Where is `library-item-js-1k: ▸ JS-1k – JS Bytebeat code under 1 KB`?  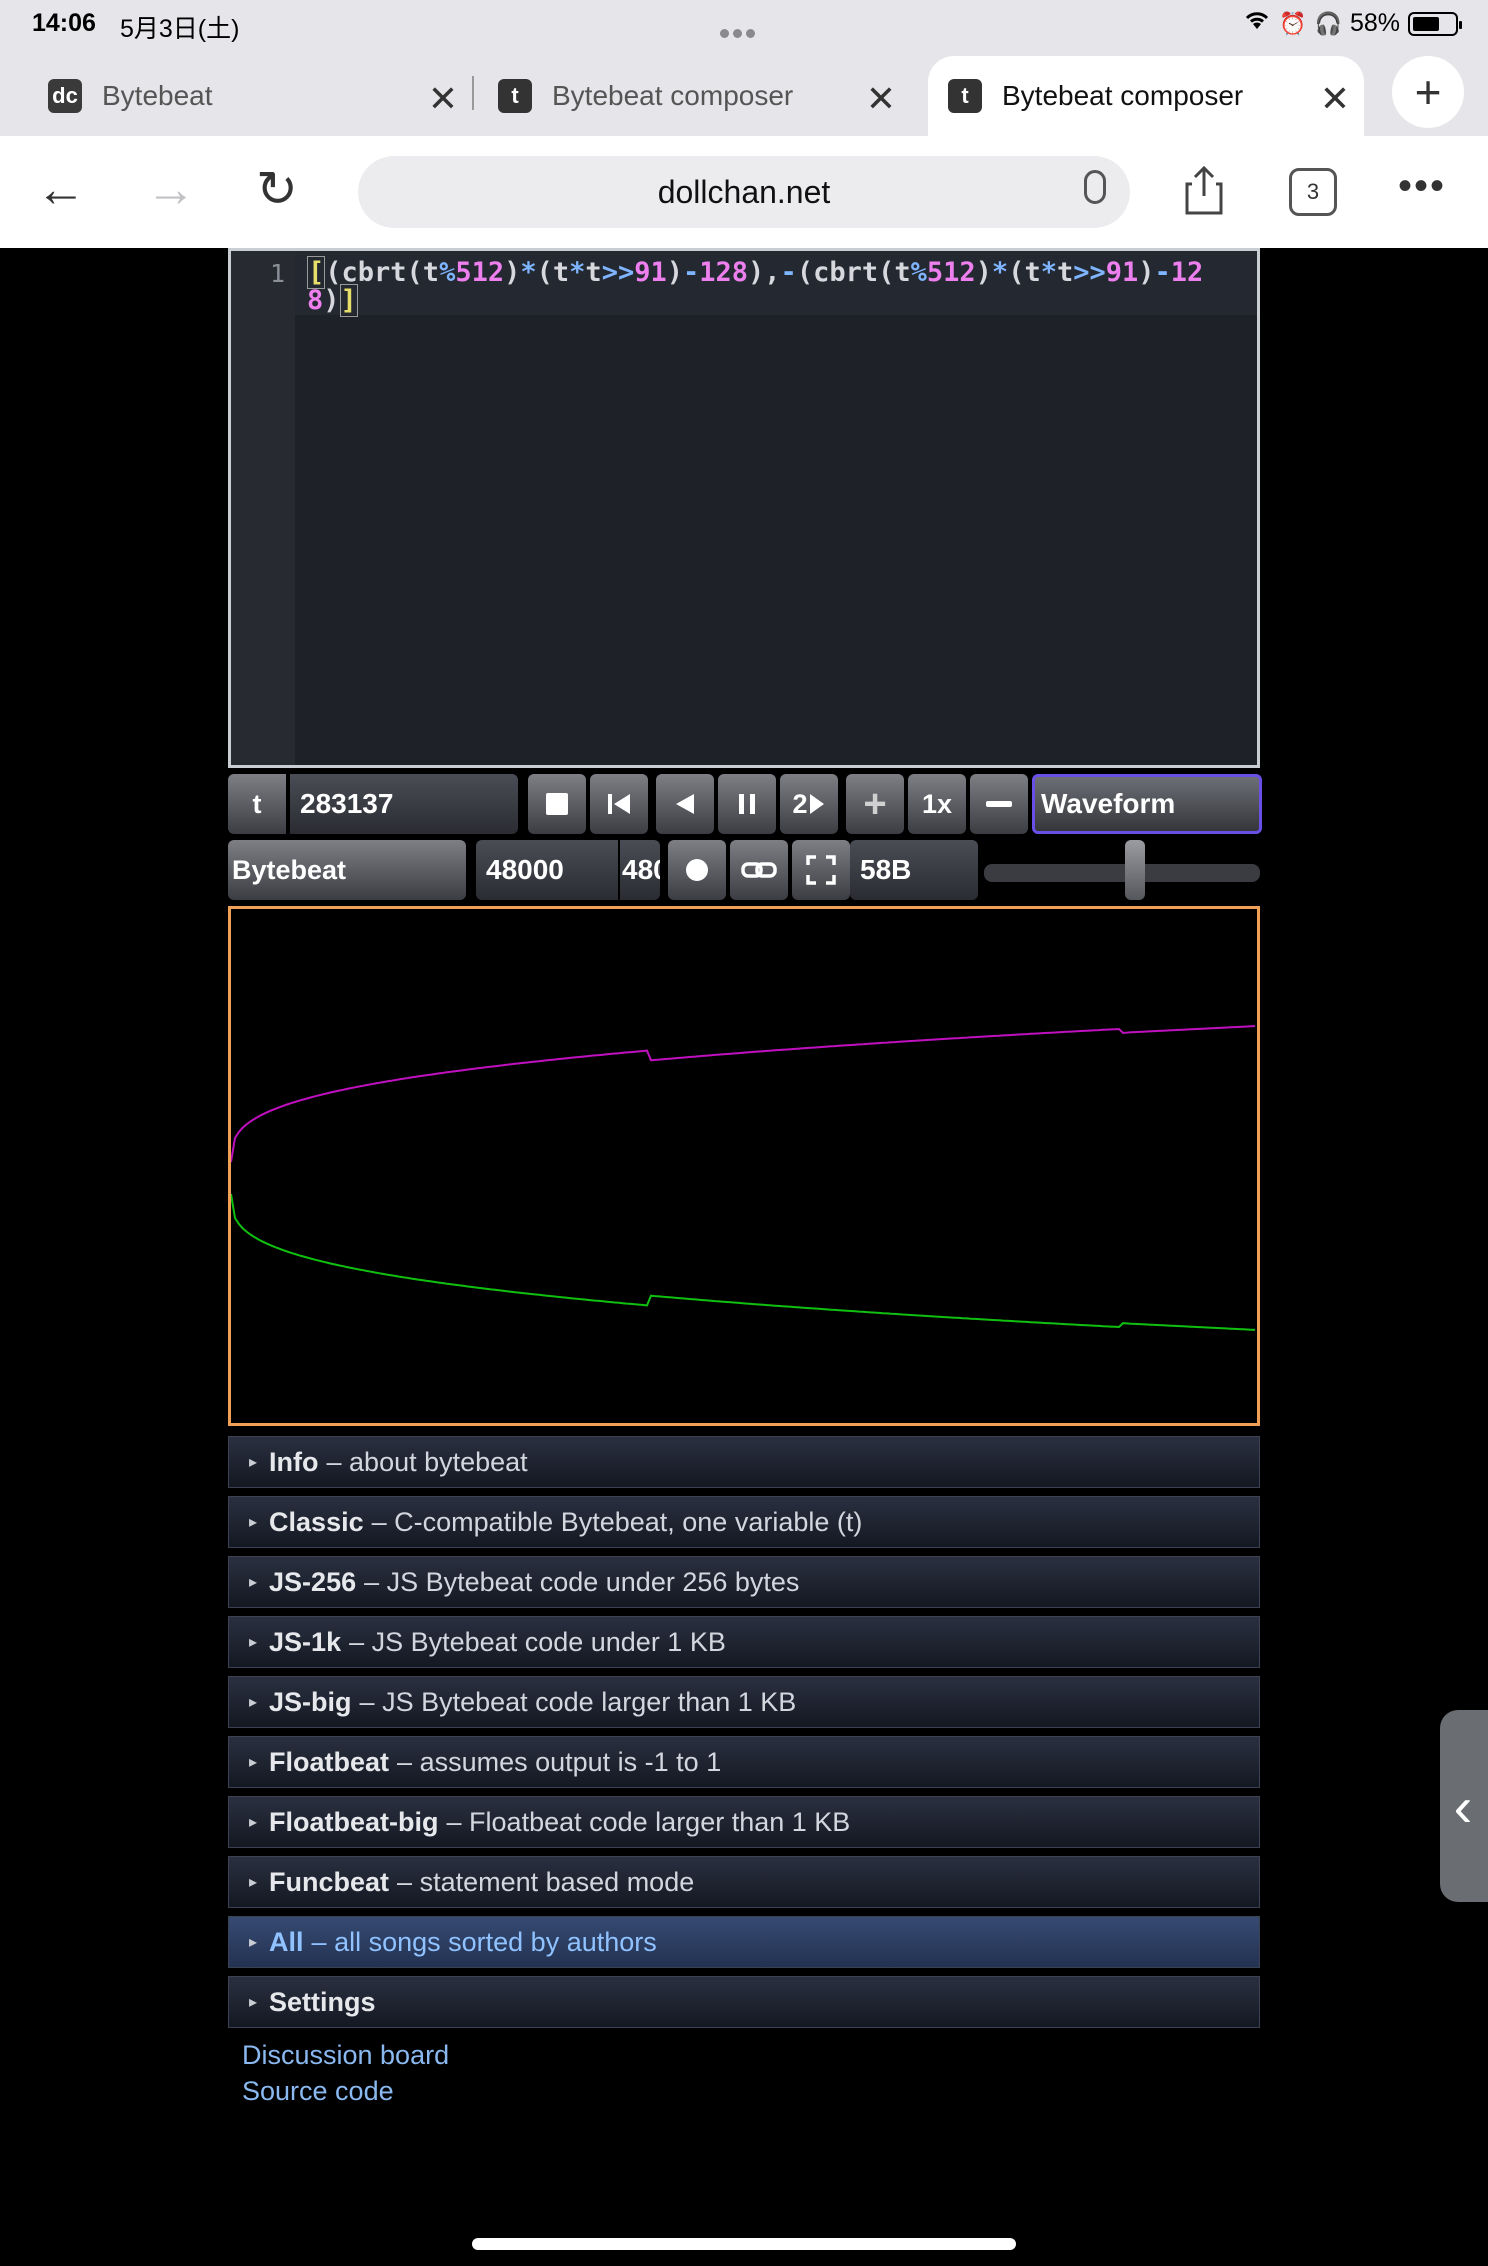
library-item-js-1k: ▸ JS-1k – JS Bytebeat code under 1 KB is located at coordinates (744, 1642).